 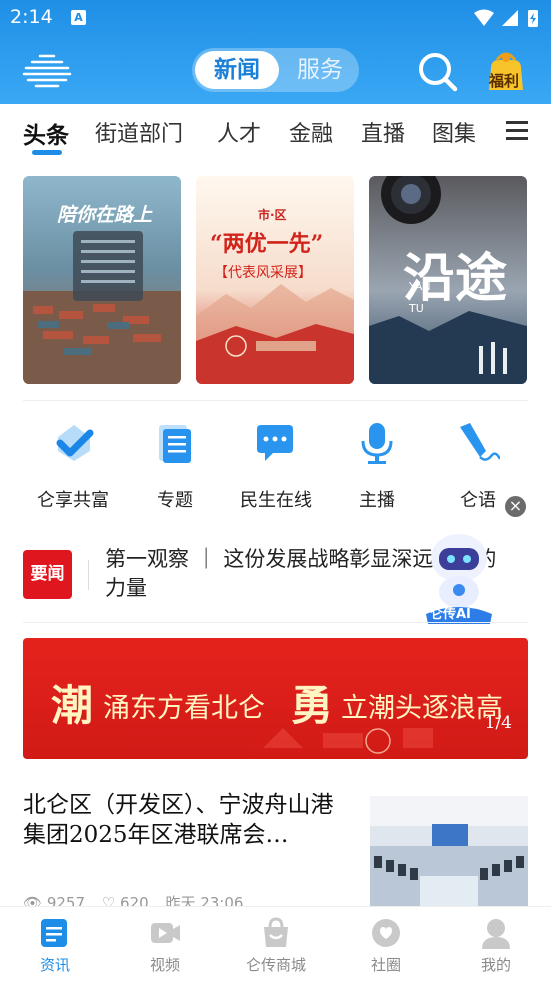 I want to click on toggle-service: 服务, so click(x=320, y=70).